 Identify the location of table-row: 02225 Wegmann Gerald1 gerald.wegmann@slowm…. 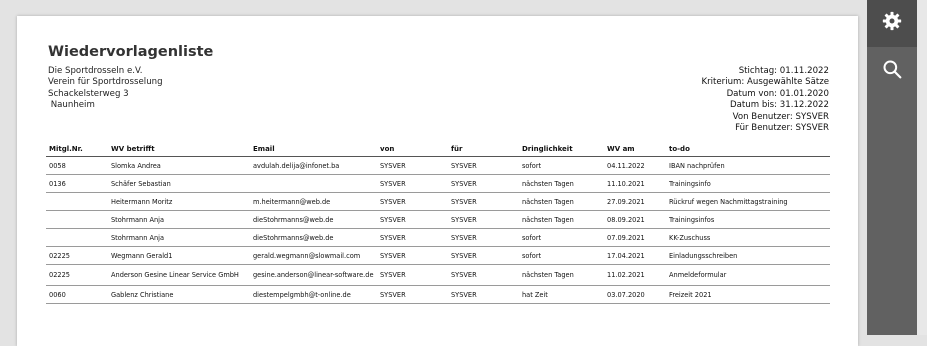
(438, 255).